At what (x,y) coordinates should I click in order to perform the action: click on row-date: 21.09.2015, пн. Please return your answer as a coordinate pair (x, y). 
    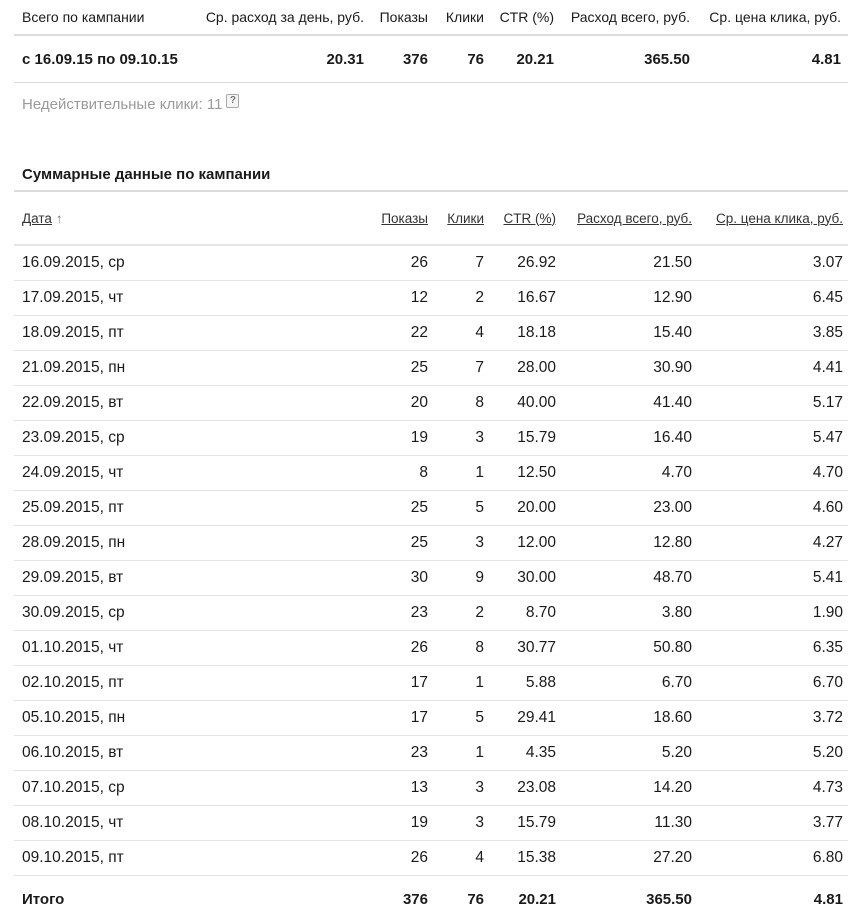
    Looking at the image, I should click on (74, 367).